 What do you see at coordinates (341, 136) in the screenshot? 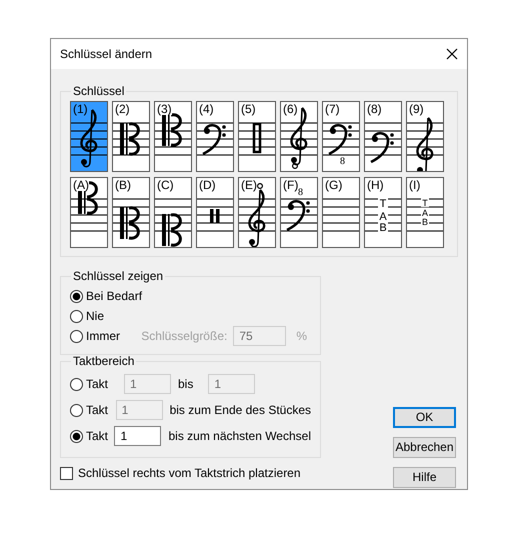
I see `clef-option: (7) 8` at bounding box center [341, 136].